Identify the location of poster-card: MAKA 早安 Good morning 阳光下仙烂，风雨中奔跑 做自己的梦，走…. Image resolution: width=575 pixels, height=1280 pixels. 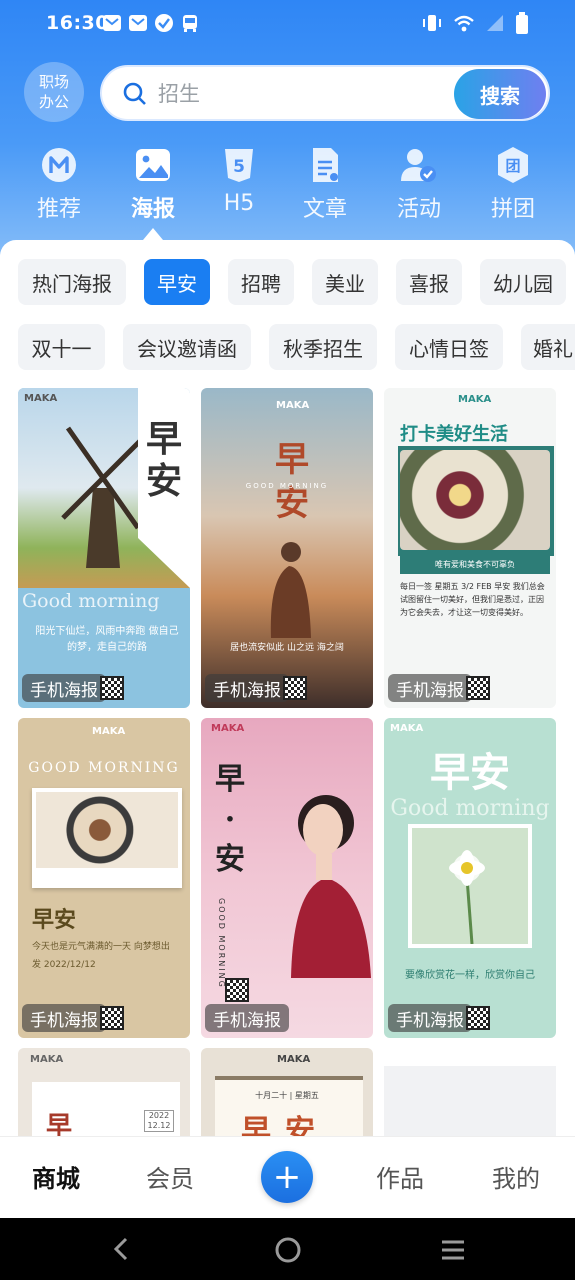
(104, 548).